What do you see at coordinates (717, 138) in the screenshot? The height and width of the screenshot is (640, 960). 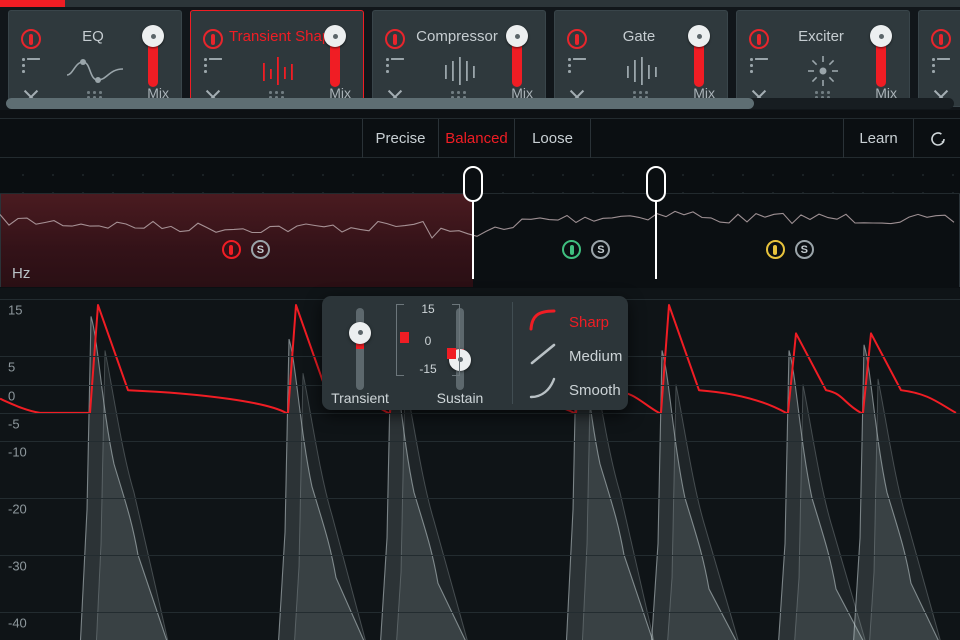 I see `toolbar-spacer` at bounding box center [717, 138].